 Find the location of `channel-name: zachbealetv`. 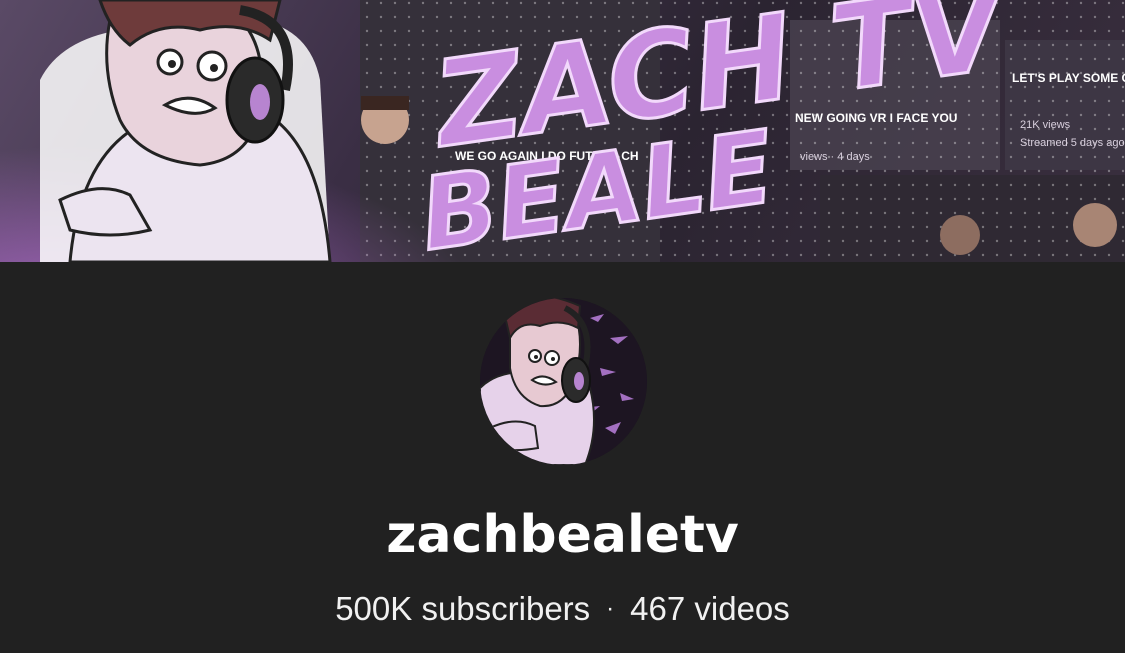

channel-name: zachbealetv is located at coordinates (562, 535).